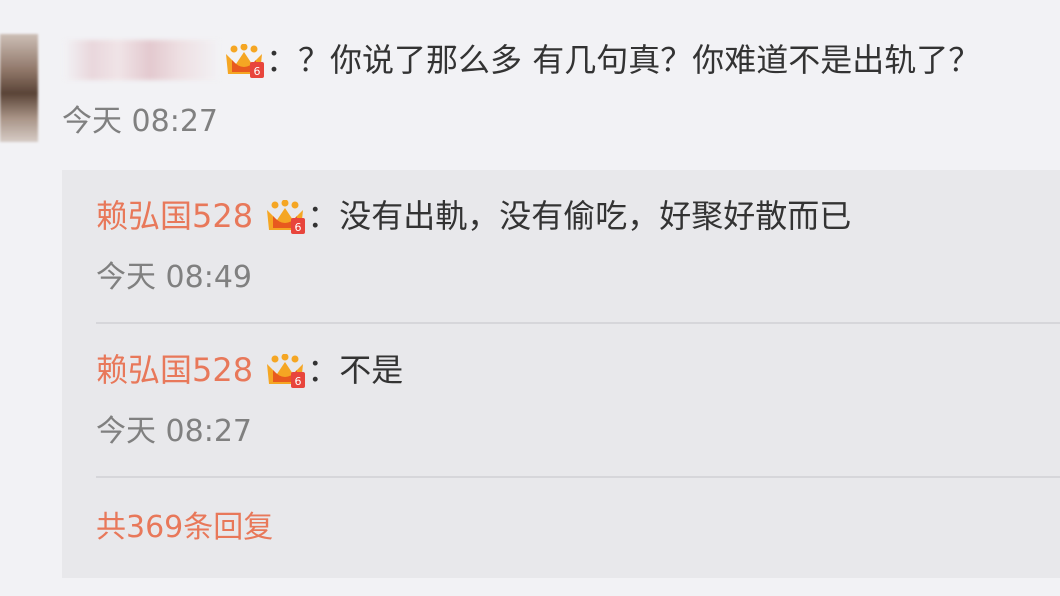 The width and height of the screenshot is (1060, 596). Describe the element at coordinates (595, 216) in the screenshot. I see `reply-text: 没有出軌，没有偷吃，好聚好散而已` at that location.